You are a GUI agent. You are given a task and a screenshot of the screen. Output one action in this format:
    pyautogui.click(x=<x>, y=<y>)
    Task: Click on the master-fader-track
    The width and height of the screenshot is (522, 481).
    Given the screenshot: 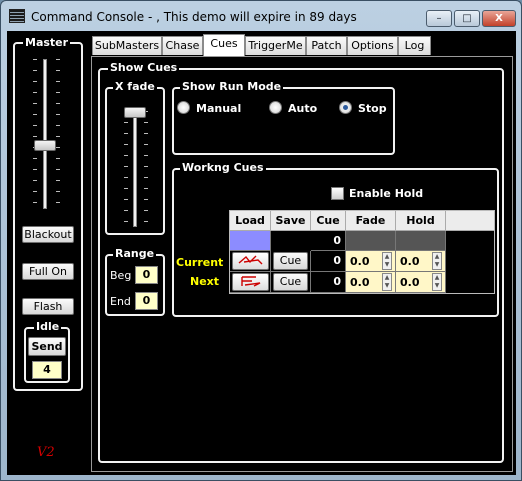 What is the action you would take?
    pyautogui.click(x=45, y=134)
    